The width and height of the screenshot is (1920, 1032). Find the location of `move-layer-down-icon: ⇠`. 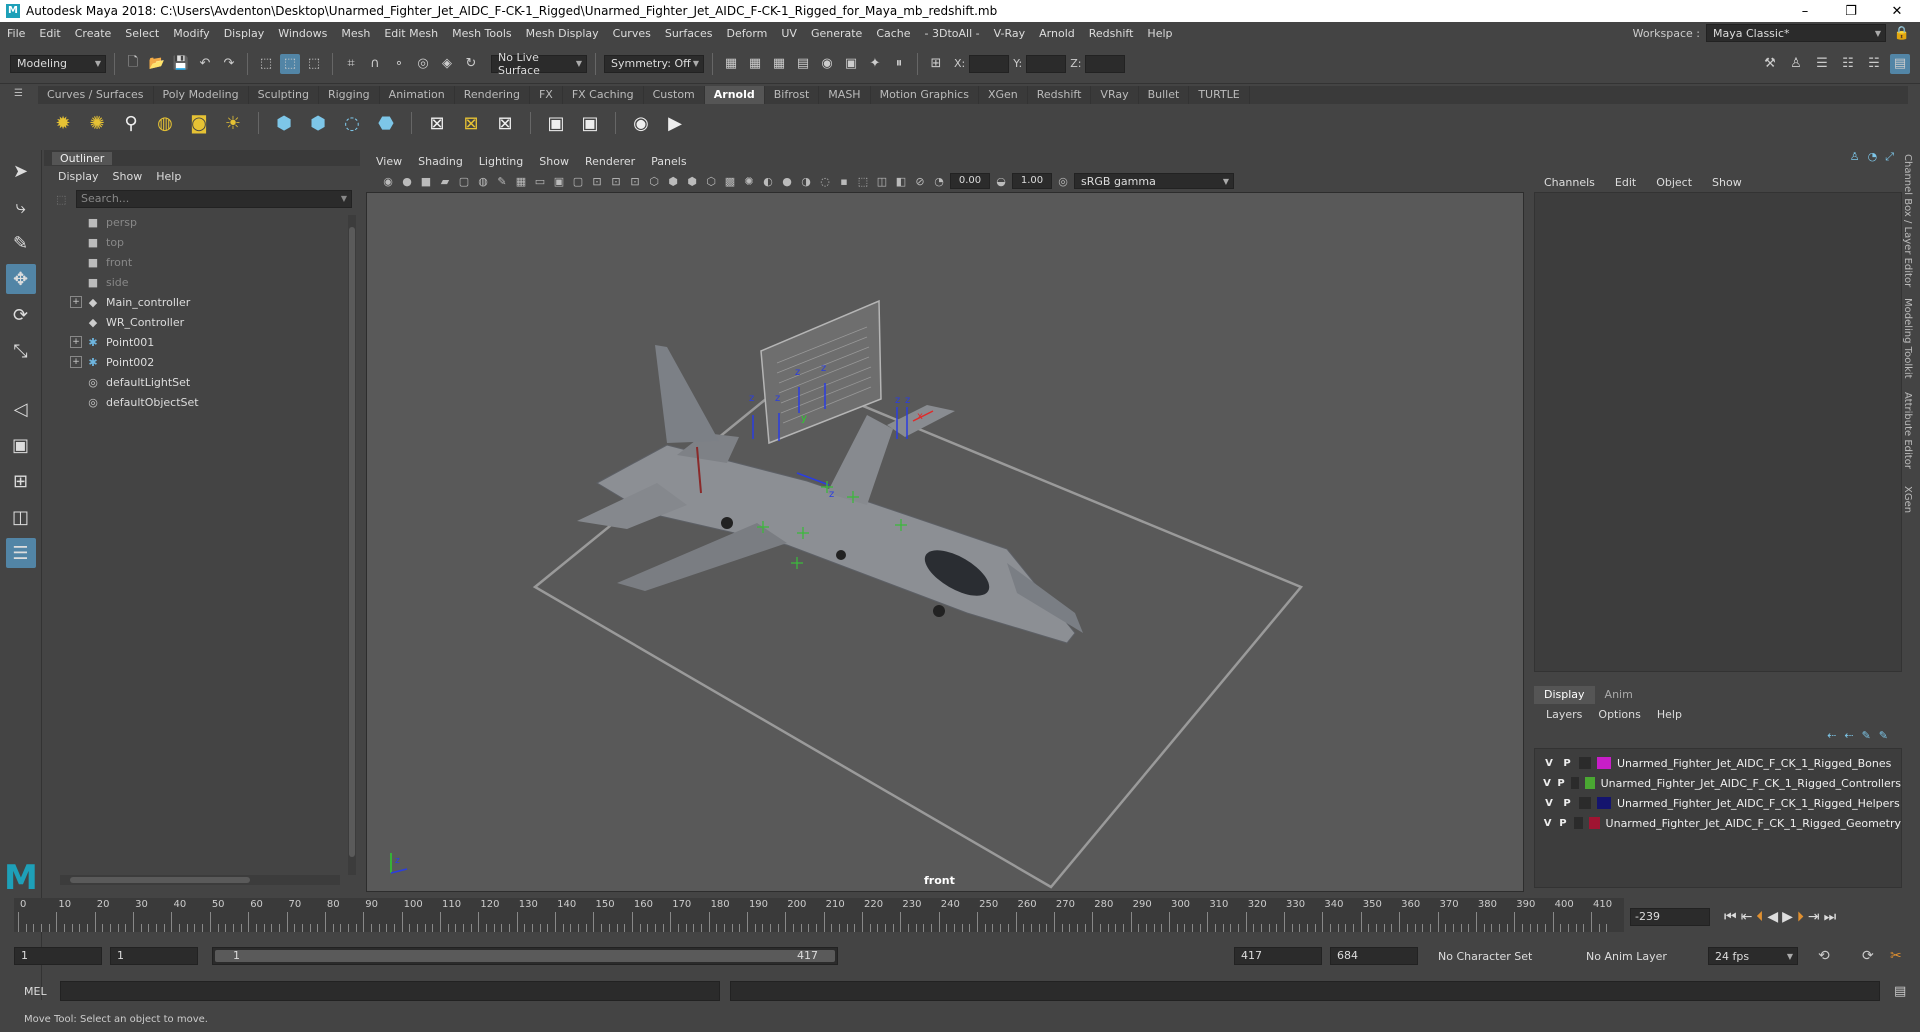

move-layer-down-icon: ⇠ is located at coordinates (1848, 735).